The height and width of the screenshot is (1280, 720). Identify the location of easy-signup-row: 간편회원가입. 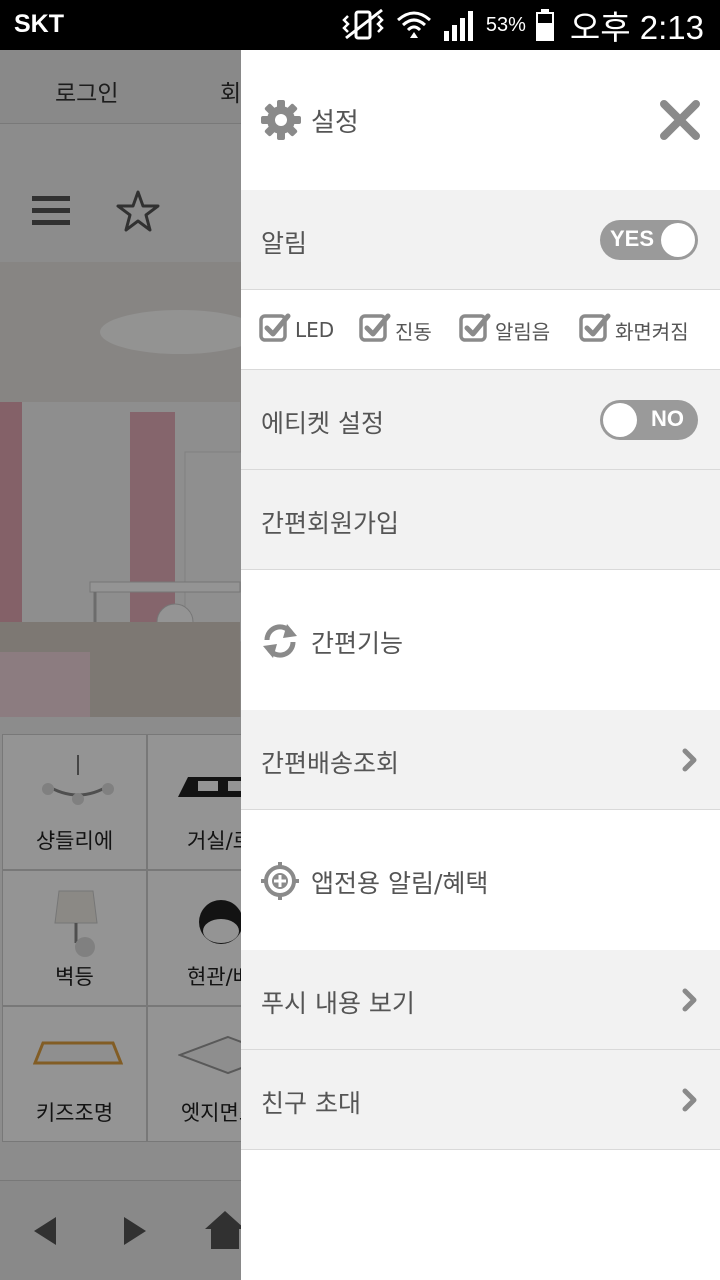
(480, 520).